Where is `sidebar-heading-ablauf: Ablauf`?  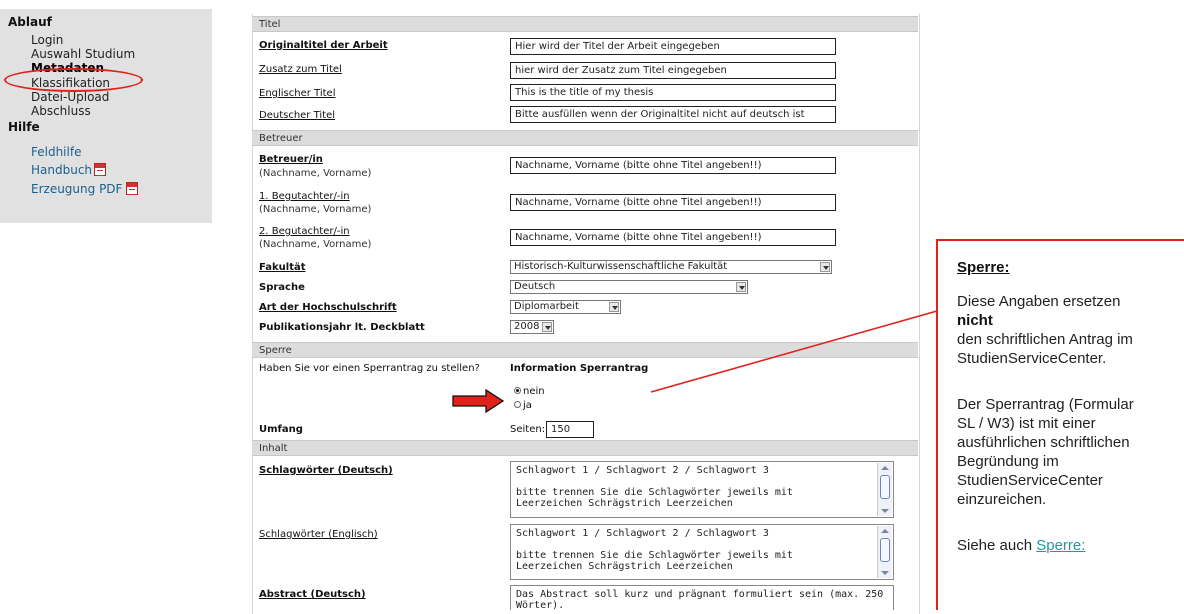
sidebar-heading-ablauf: Ablauf is located at coordinates (30, 22).